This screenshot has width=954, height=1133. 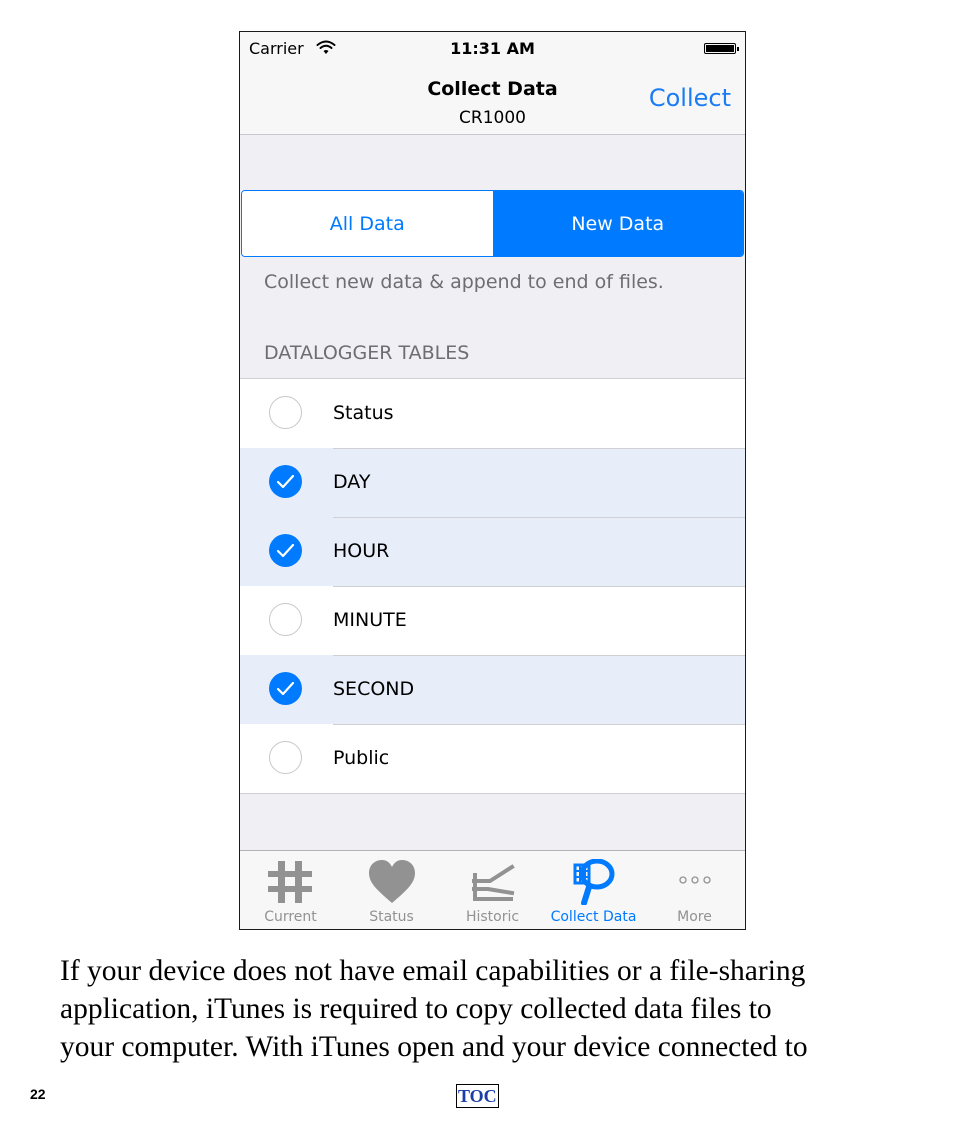 I want to click on tab-more: More, so click(x=694, y=890).